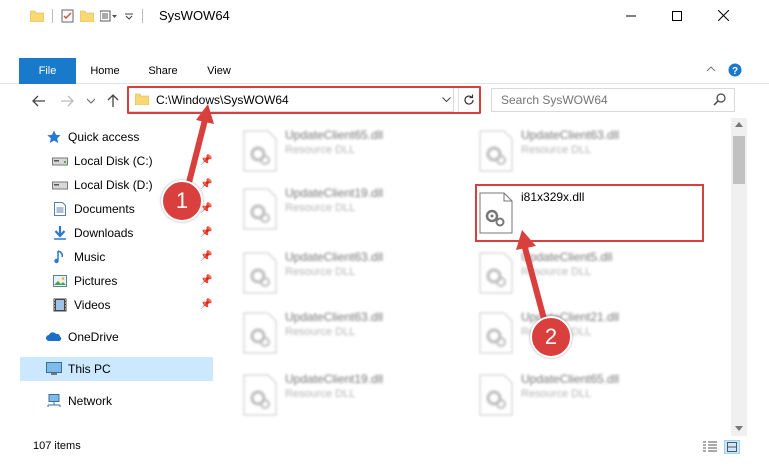 This screenshot has height=473, width=769. Describe the element at coordinates (551, 337) in the screenshot. I see `step-badge-2: 2` at that location.